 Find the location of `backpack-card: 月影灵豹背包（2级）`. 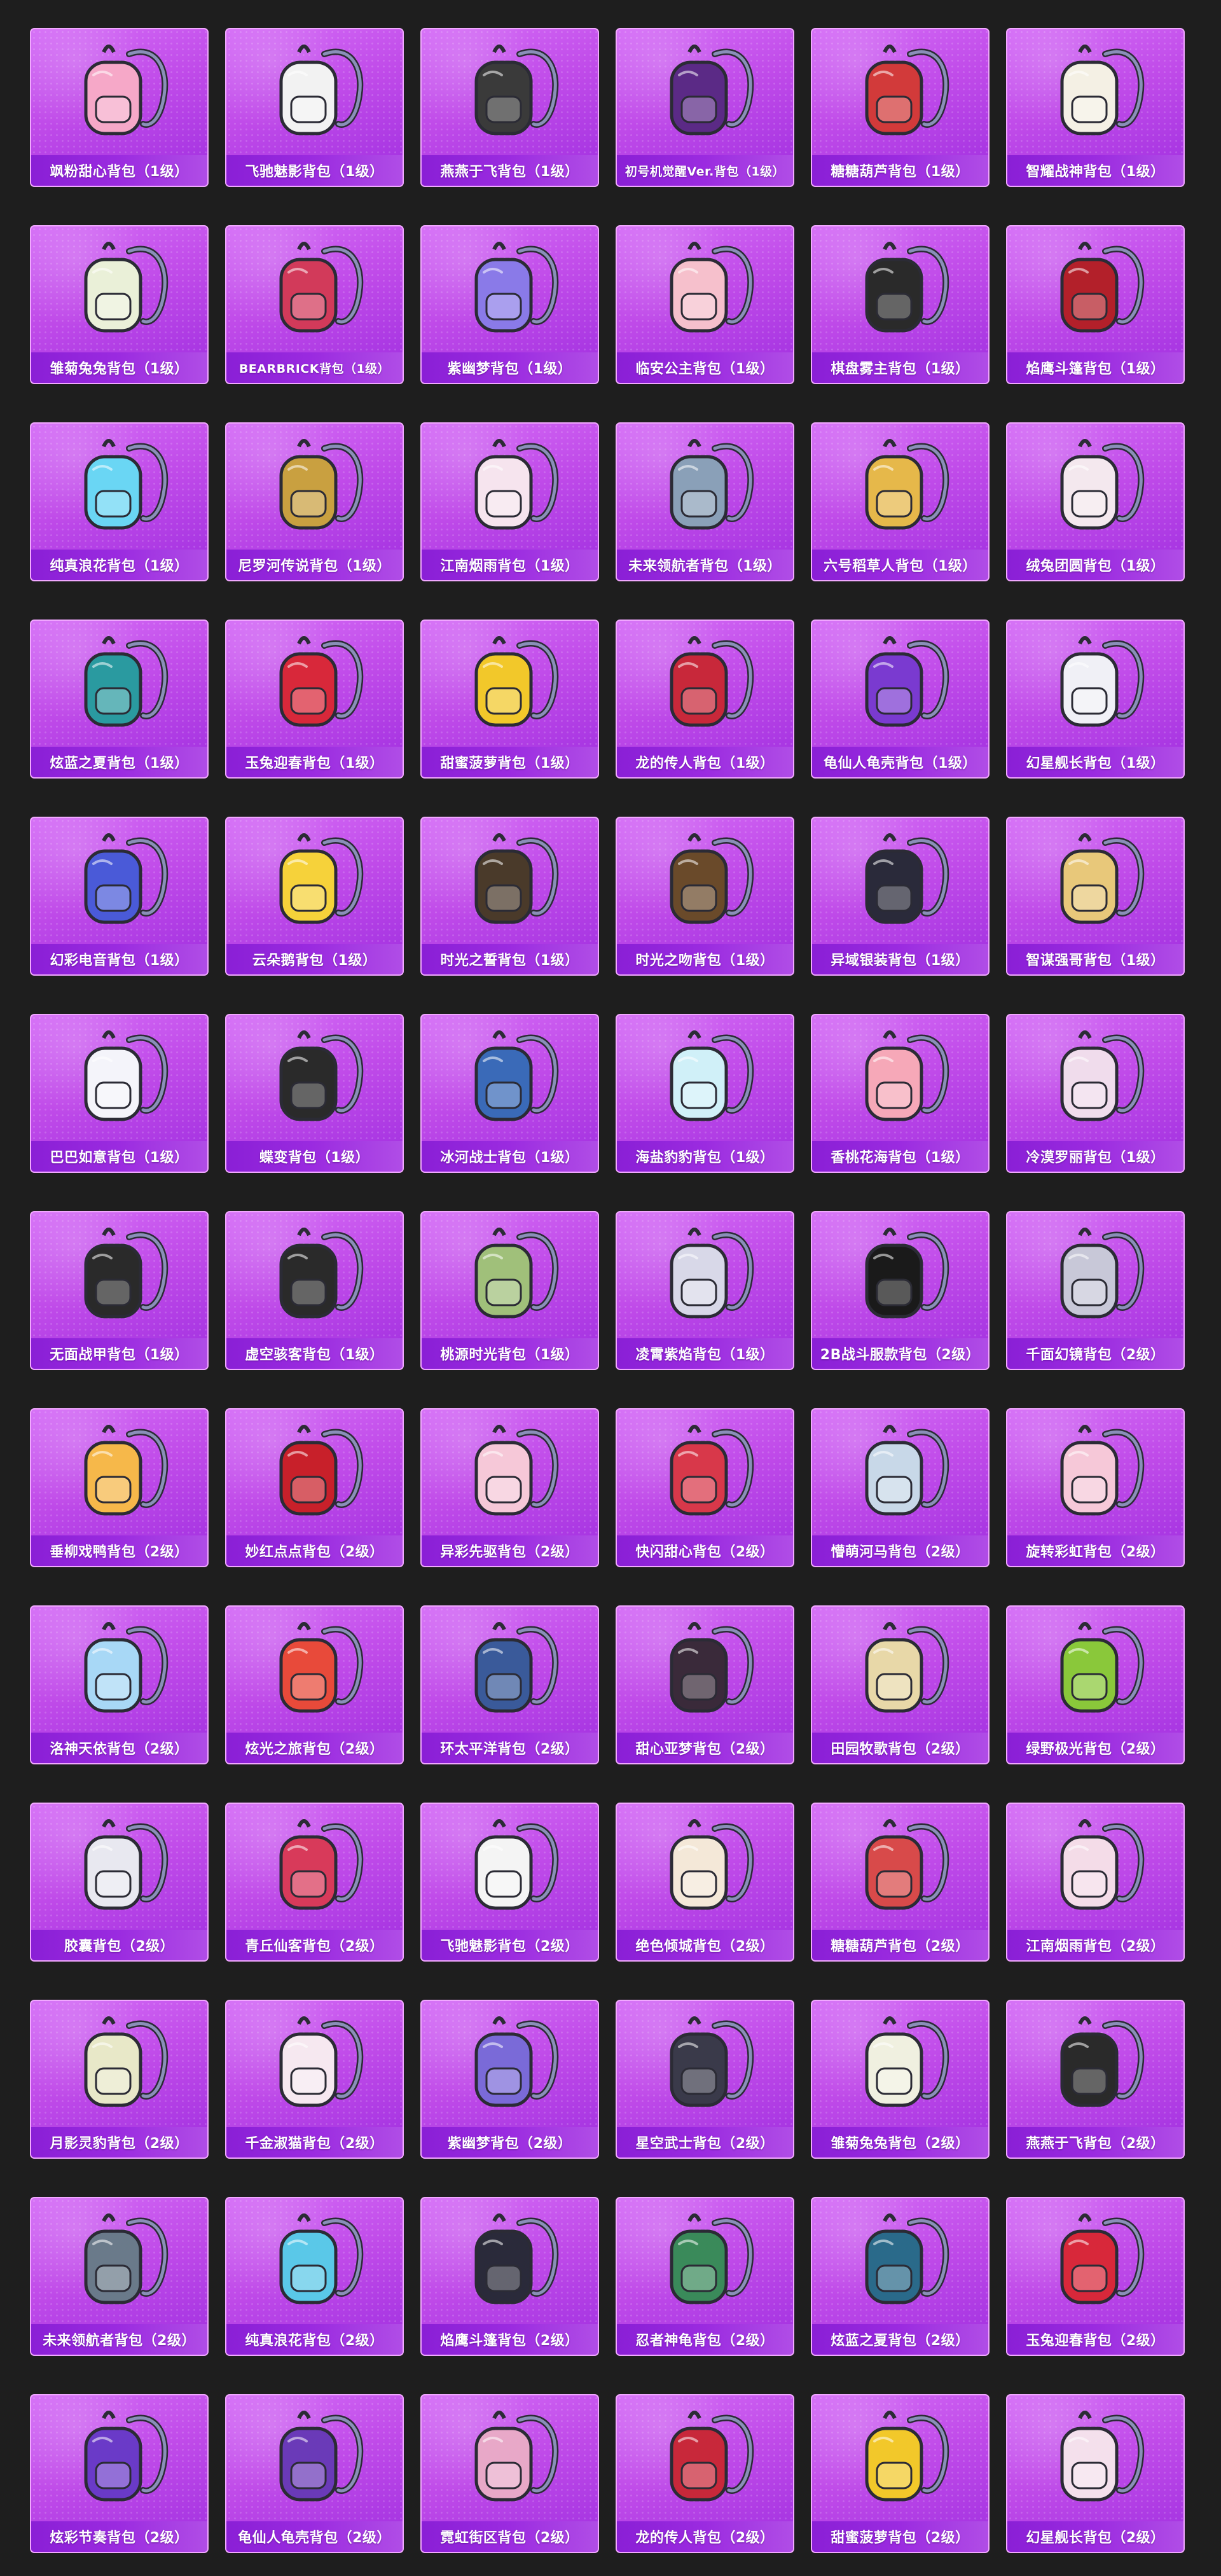

backpack-card: 月影灵豹背包（2级） is located at coordinates (119, 2079).